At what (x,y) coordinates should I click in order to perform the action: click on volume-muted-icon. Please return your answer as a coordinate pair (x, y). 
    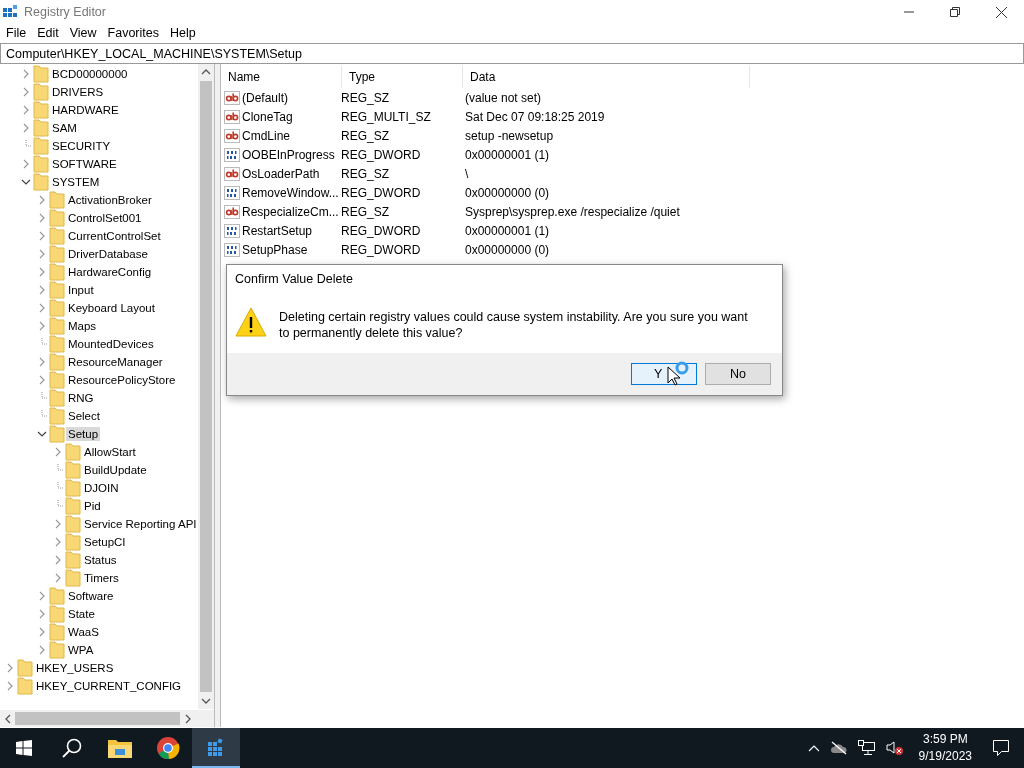
    Looking at the image, I should click on (894, 748).